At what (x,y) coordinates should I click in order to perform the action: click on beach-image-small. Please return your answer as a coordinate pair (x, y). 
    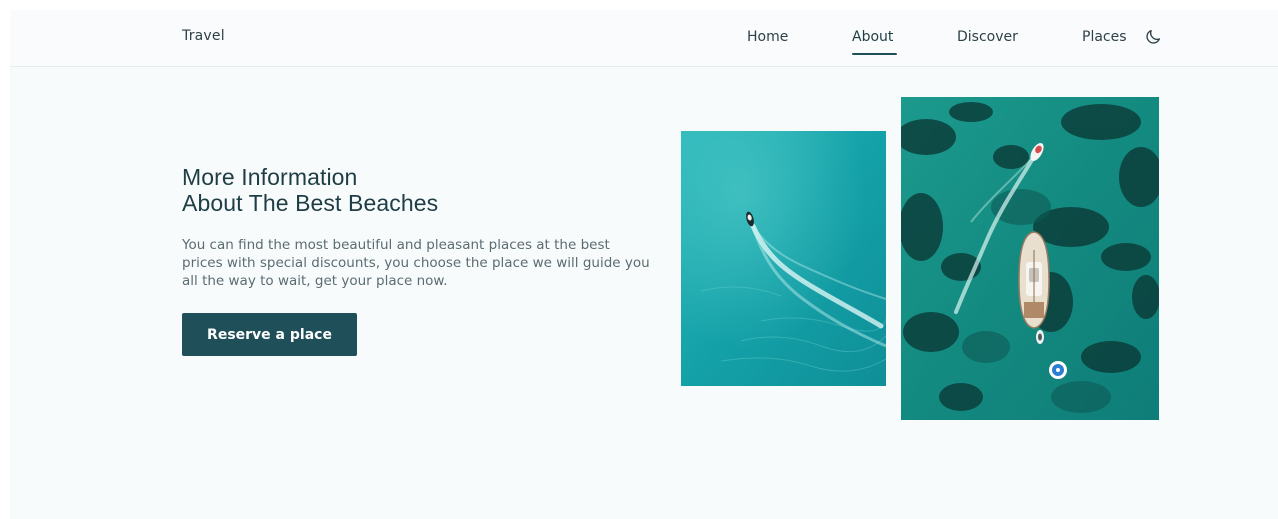
    Looking at the image, I should click on (783, 258).